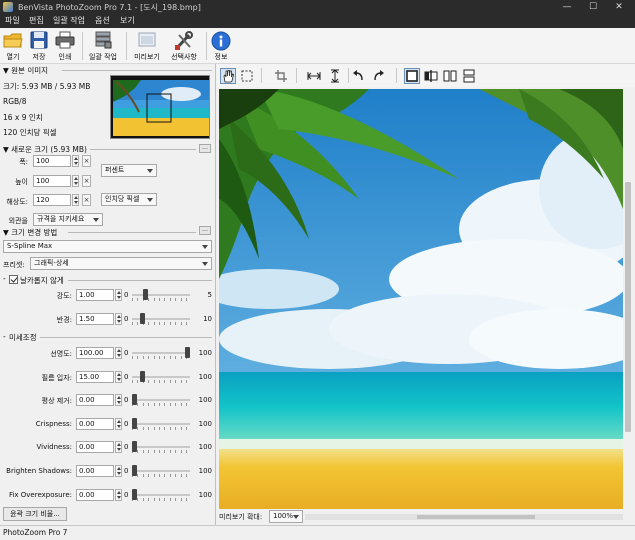 This screenshot has width=635, height=540. I want to click on rotate-right-button, so click(379, 76).